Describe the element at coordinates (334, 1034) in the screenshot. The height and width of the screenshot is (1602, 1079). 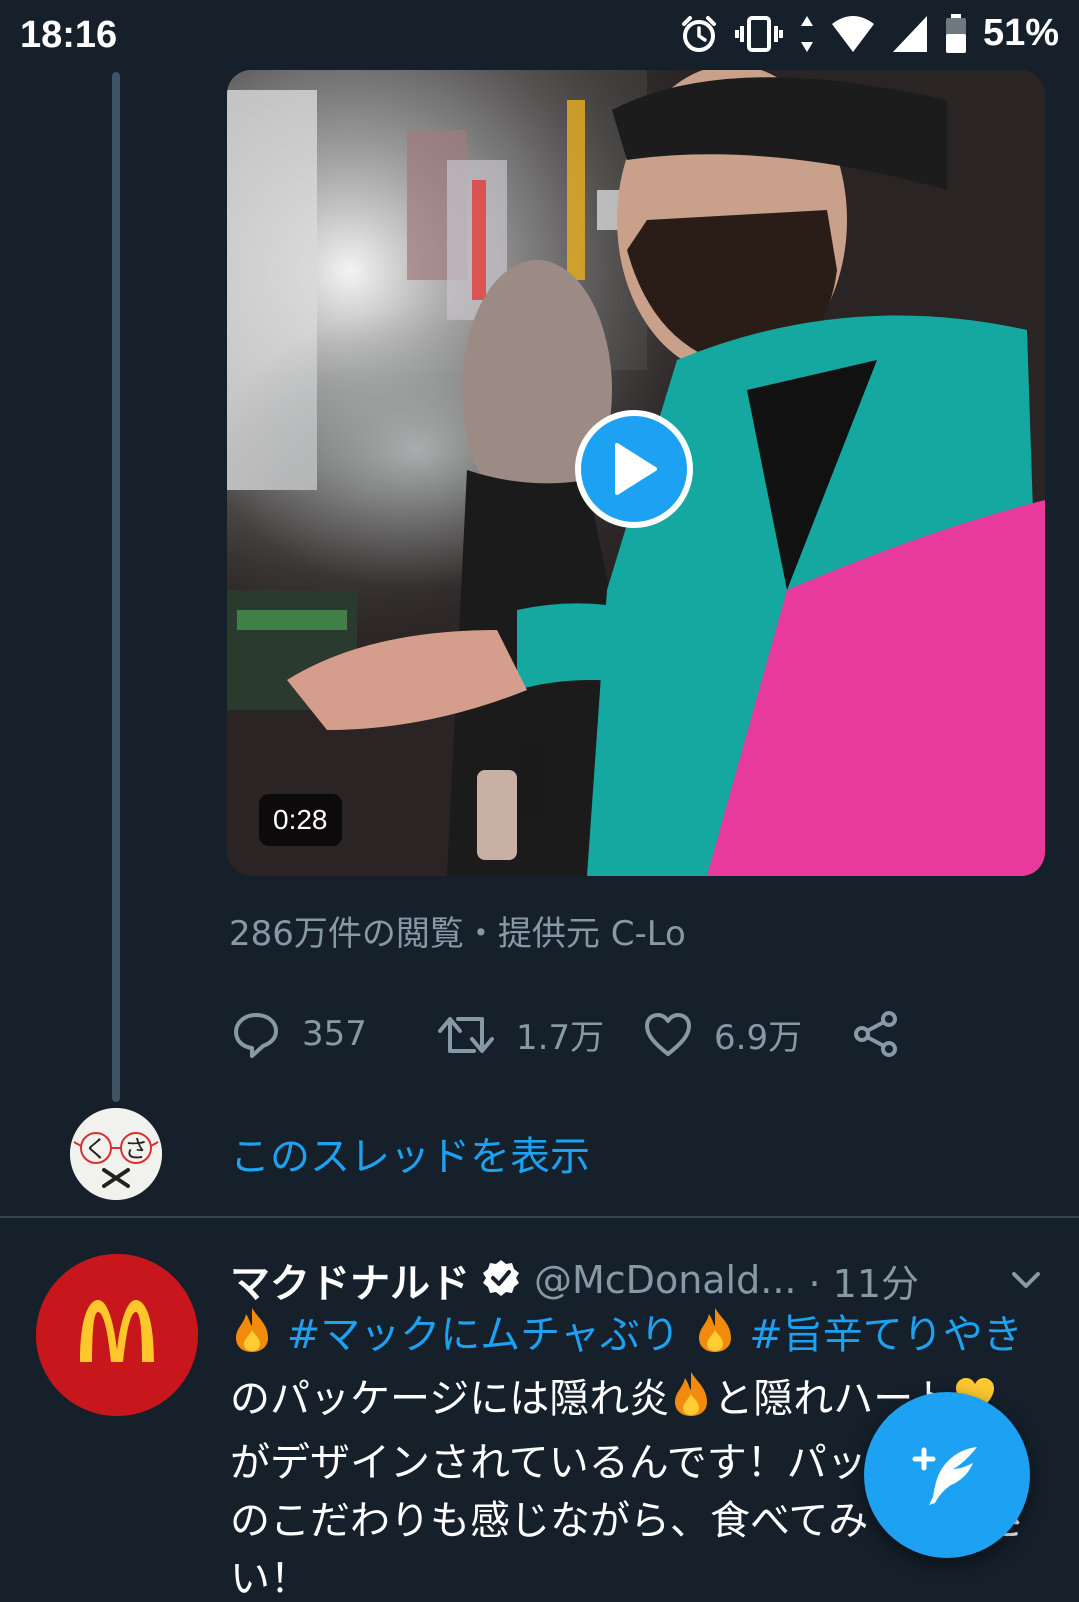
I see `reply-count: 357` at that location.